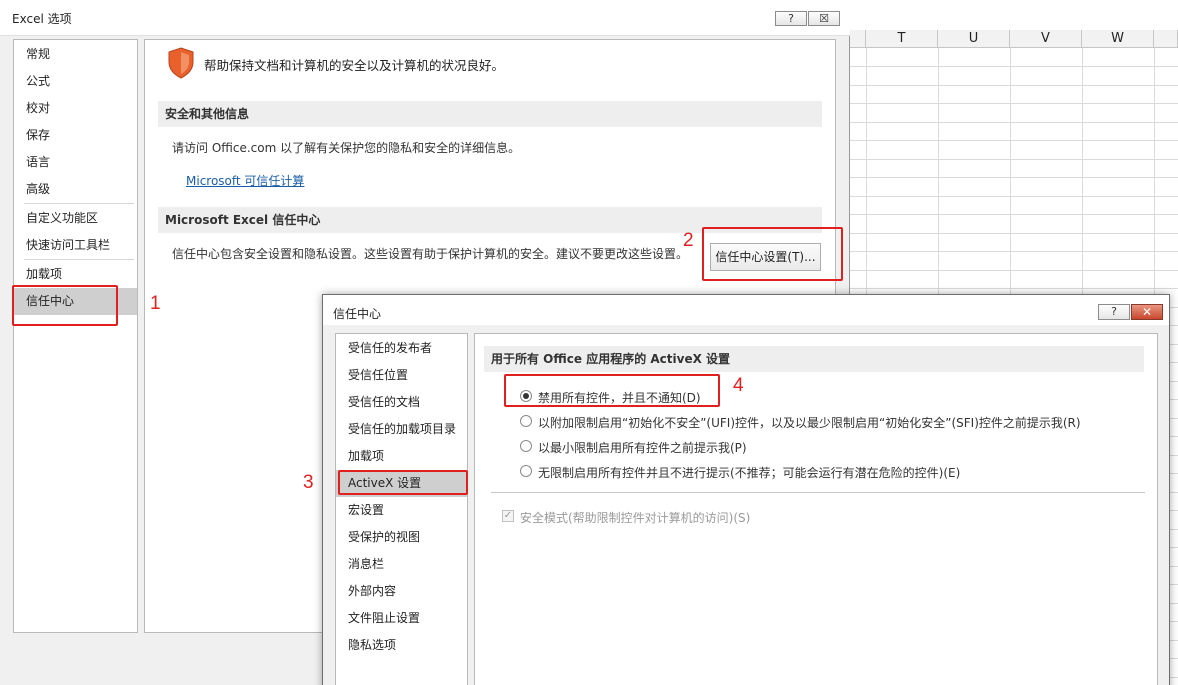 The image size is (1178, 685). What do you see at coordinates (1046, 39) in the screenshot?
I see `column-header-v: V` at bounding box center [1046, 39].